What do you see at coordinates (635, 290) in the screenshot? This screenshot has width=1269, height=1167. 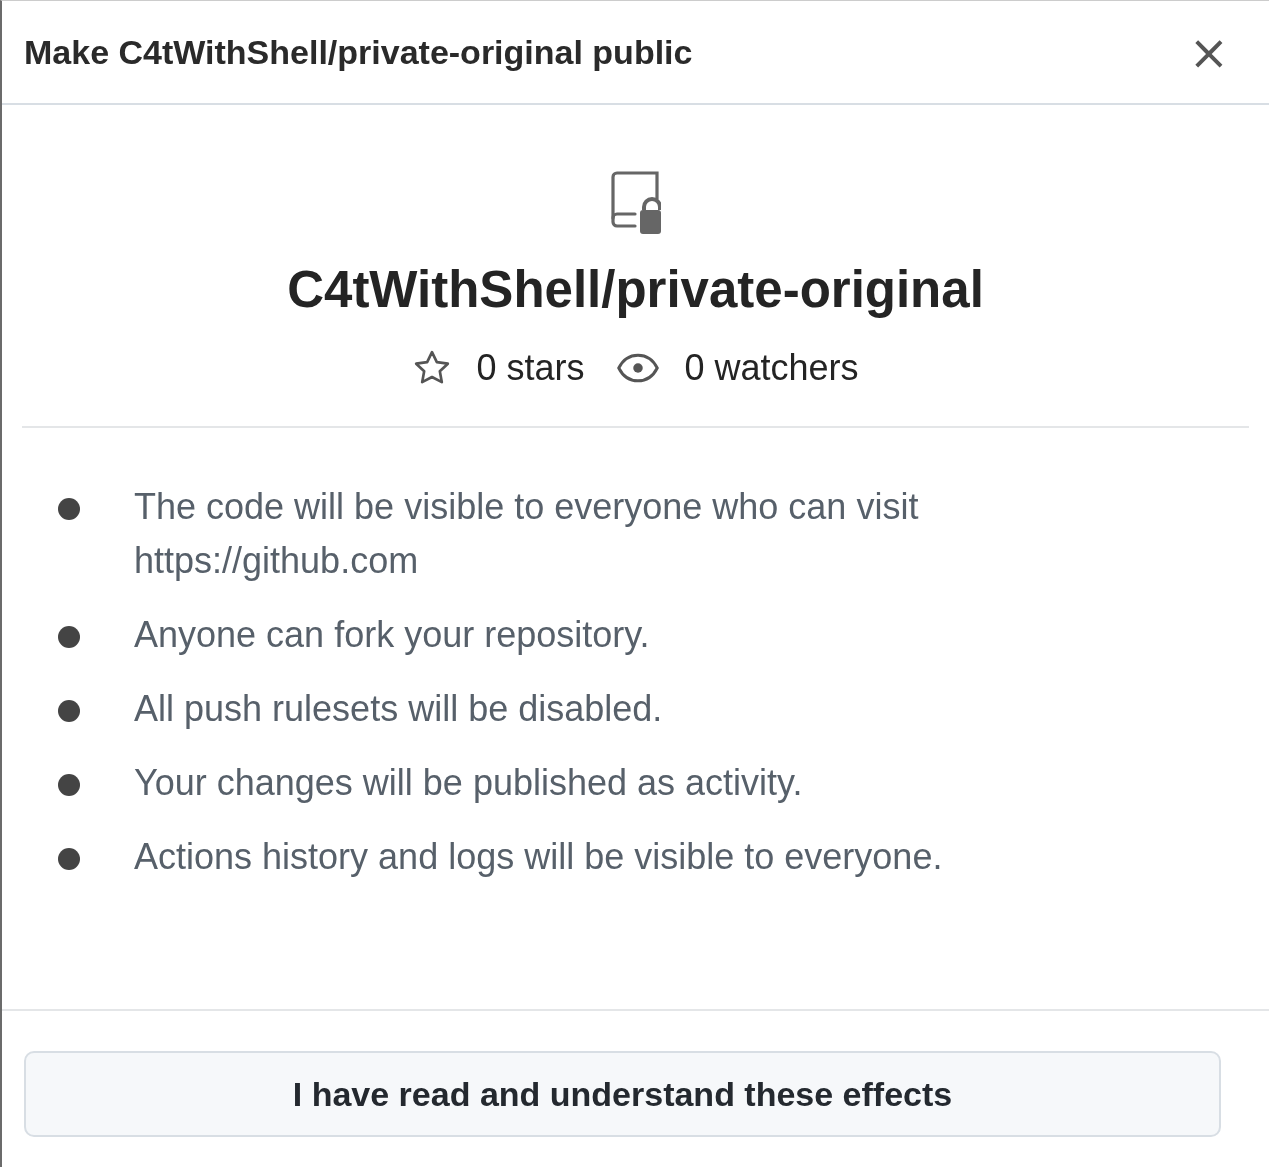 I see `repository-name: C4tWithShell/private-original` at bounding box center [635, 290].